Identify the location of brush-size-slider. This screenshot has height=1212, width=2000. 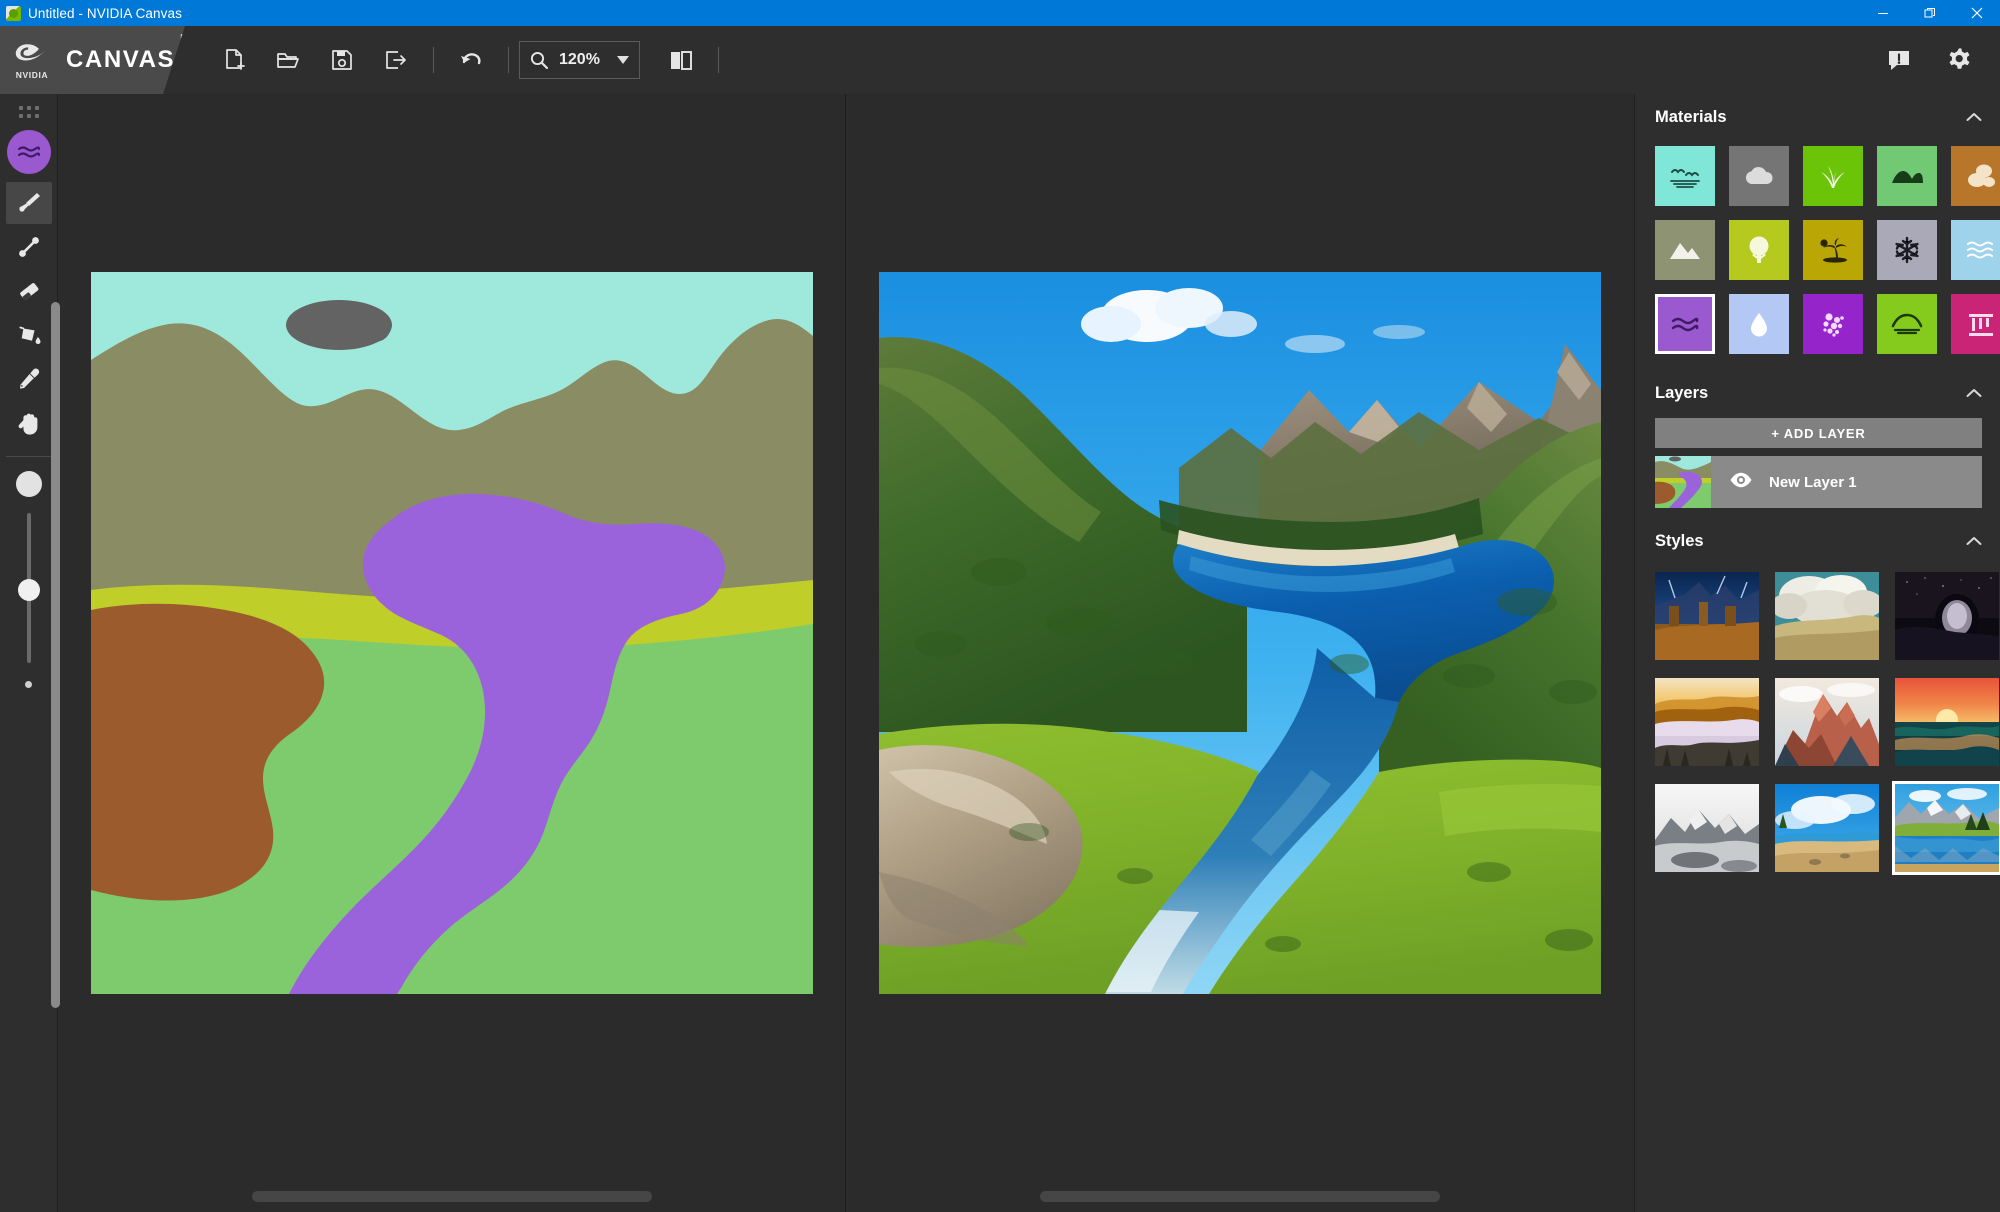
(28, 588).